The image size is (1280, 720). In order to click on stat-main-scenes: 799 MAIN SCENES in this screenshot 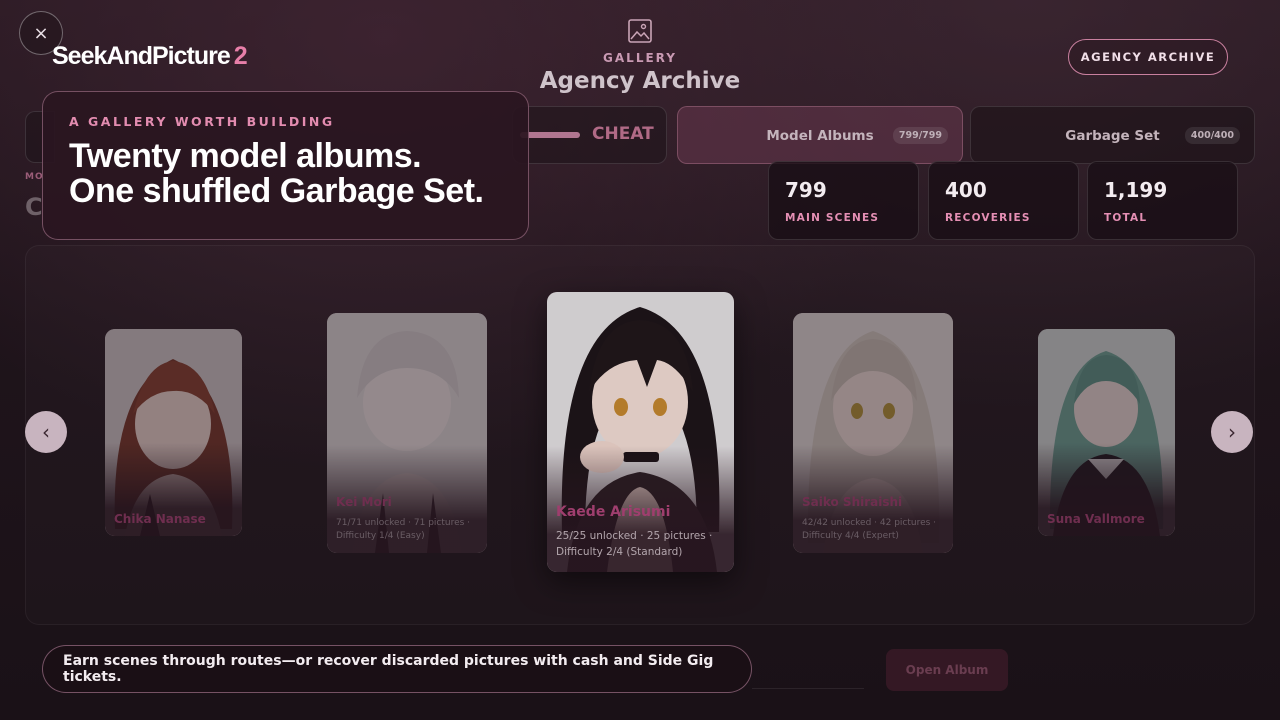, I will do `click(843, 200)`.